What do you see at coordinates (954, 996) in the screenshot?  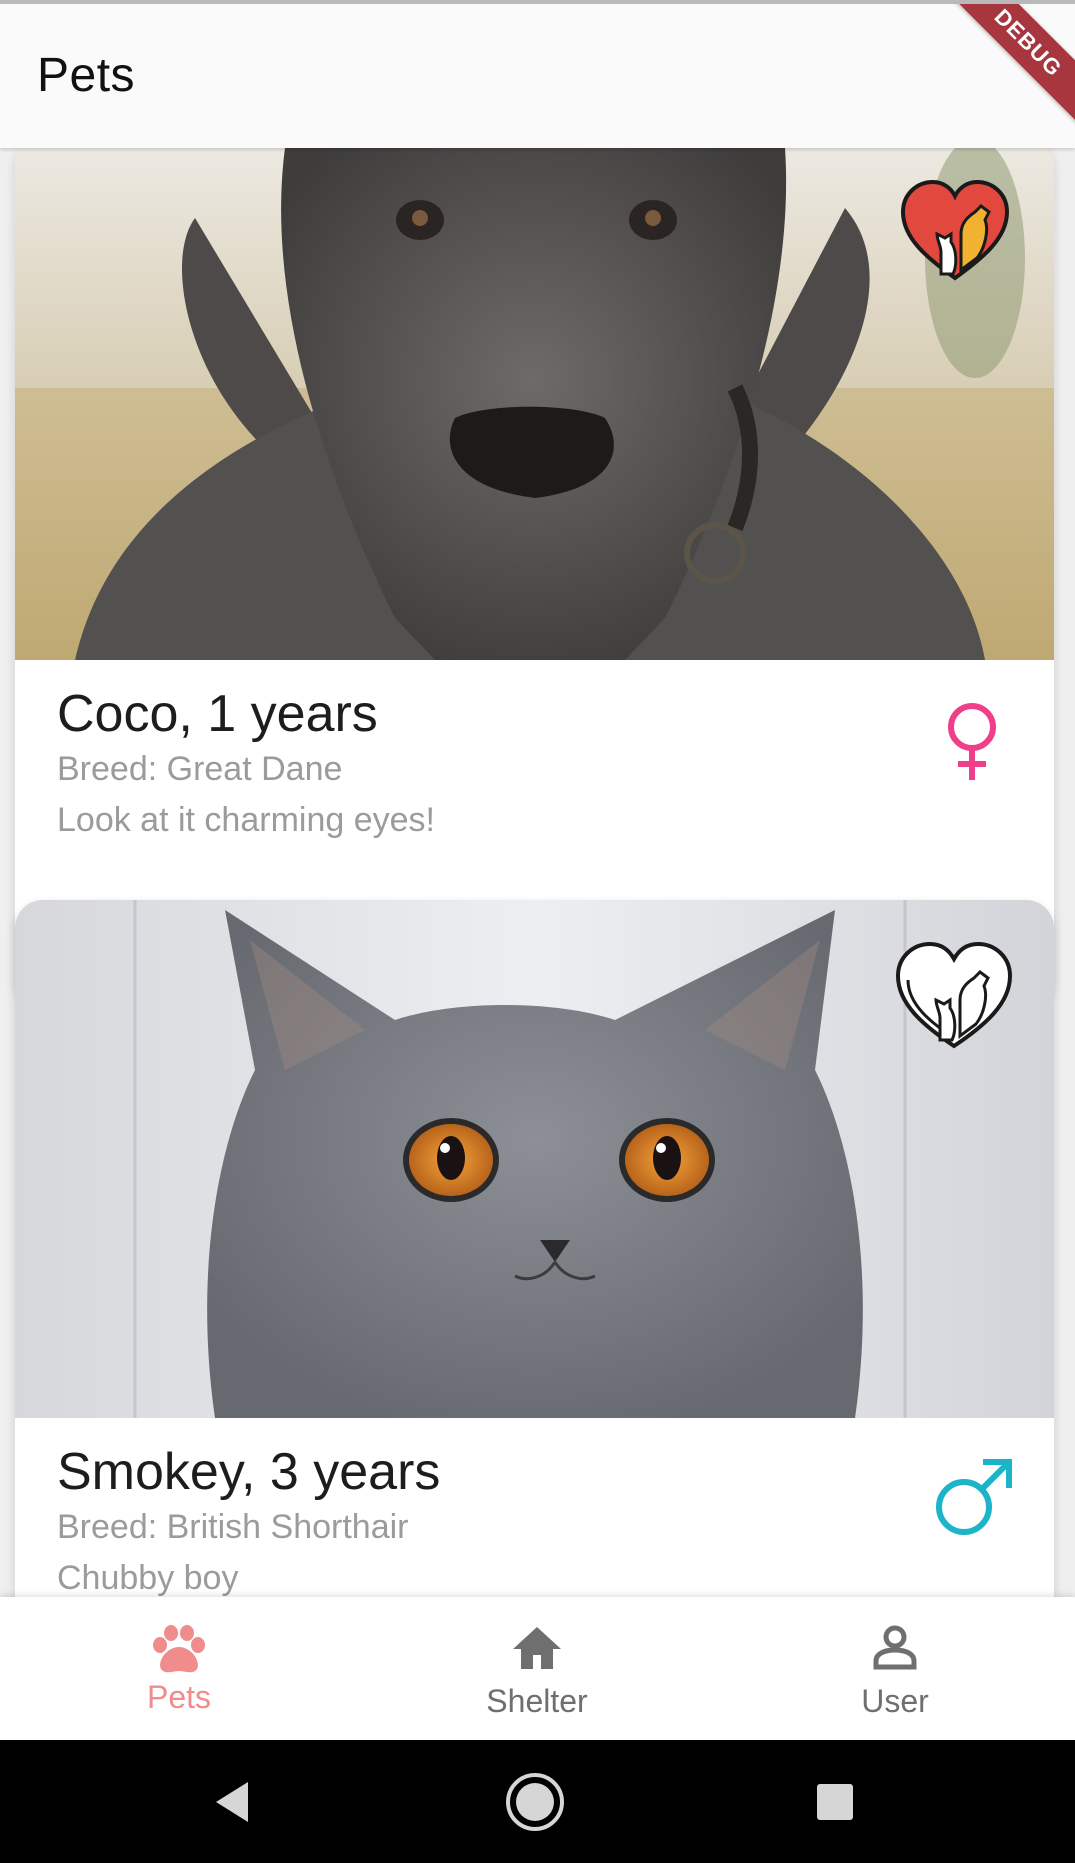 I see `favorite-heart-outline-icon` at bounding box center [954, 996].